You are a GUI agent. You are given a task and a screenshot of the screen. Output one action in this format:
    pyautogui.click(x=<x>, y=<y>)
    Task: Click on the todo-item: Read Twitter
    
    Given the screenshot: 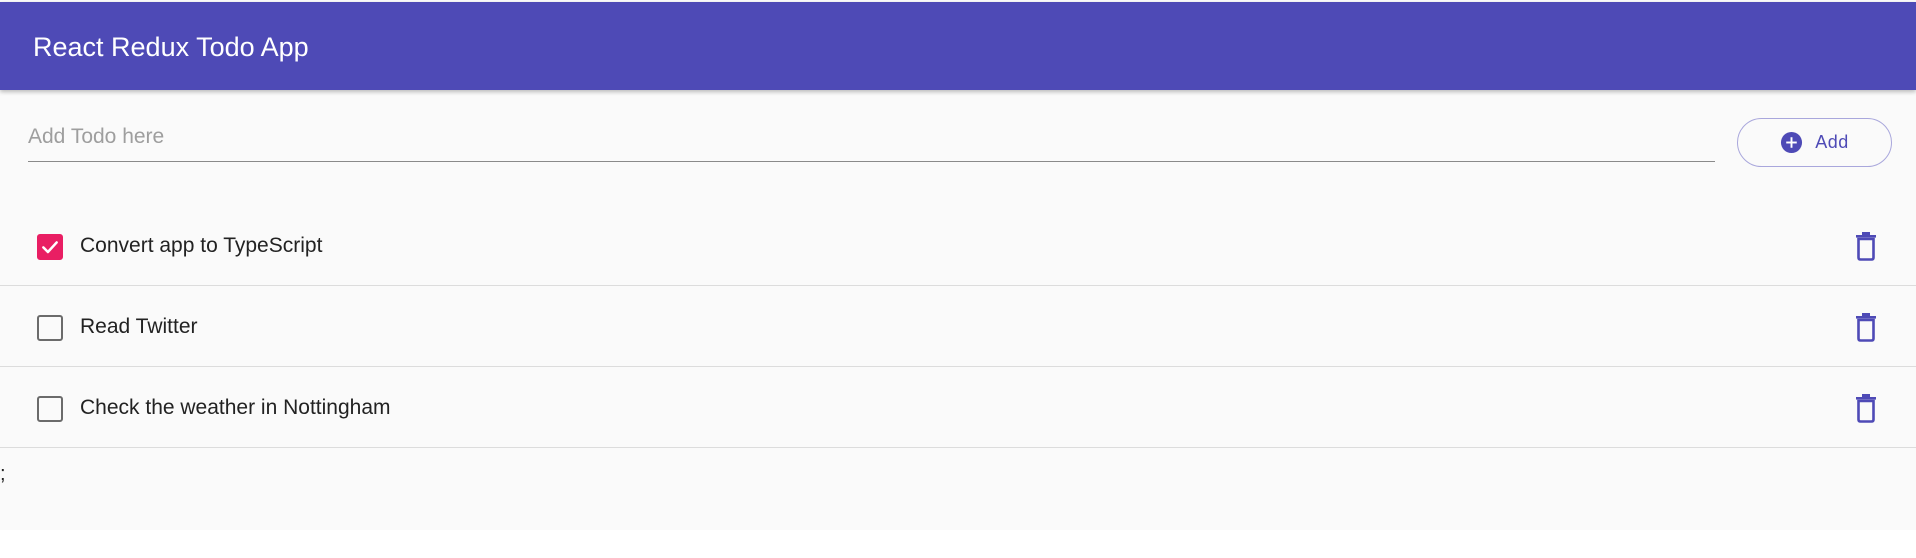 What is the action you would take?
    pyautogui.click(x=958, y=326)
    